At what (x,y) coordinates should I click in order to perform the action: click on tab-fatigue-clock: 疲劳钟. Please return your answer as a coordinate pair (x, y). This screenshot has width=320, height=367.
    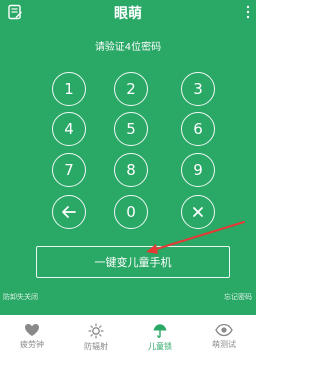
    Looking at the image, I should click on (32, 345).